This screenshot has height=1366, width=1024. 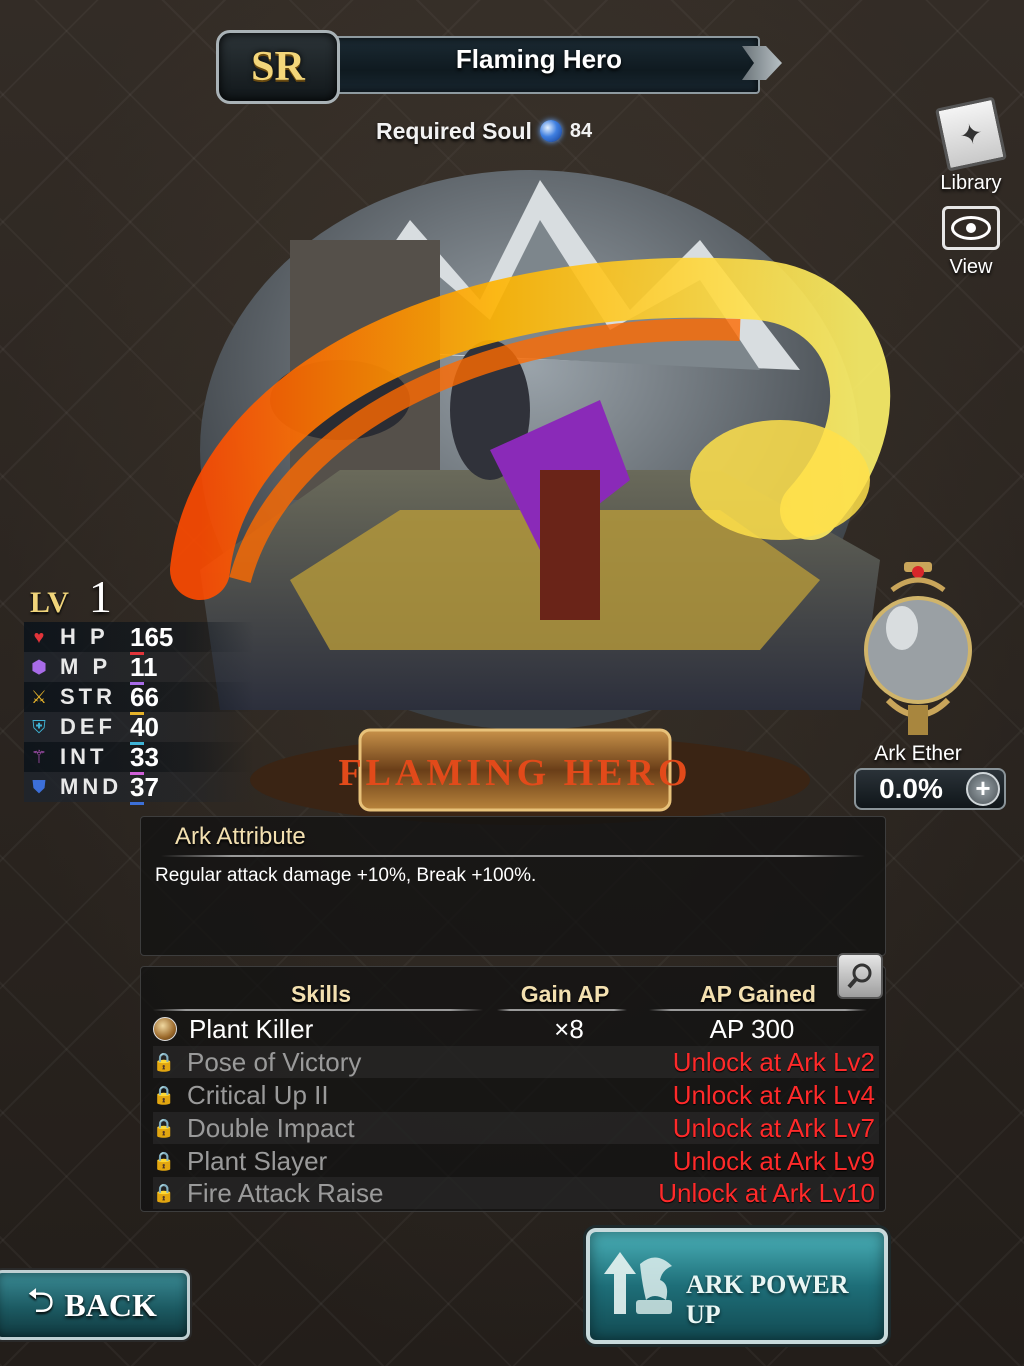 I want to click on skill-ap-gained: AP 300, so click(x=752, y=1028).